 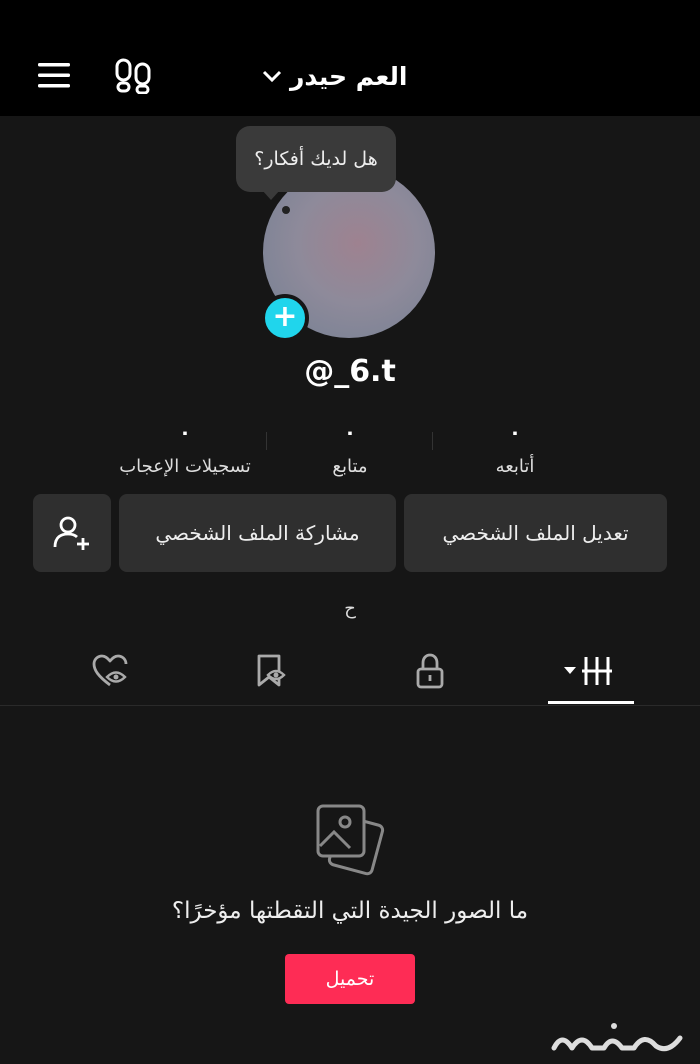 I want to click on following-label: أتابعه, so click(x=515, y=466).